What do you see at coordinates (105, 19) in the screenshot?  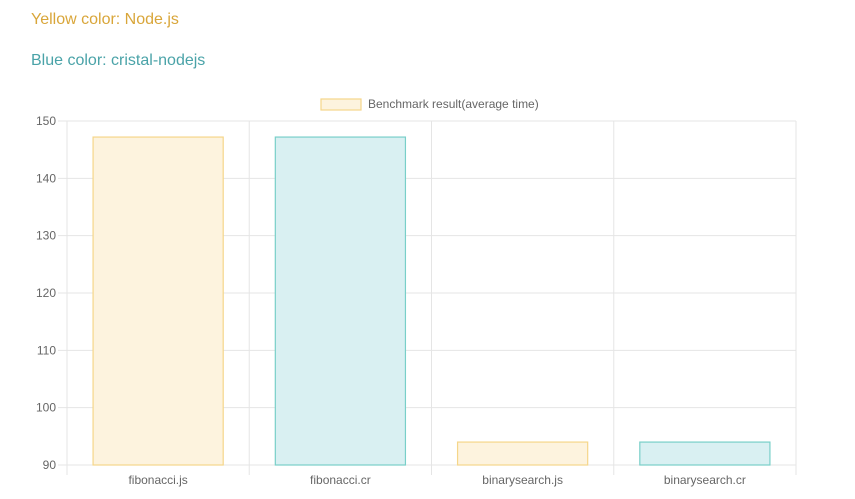 I see `yellow-color-caption: Yellow color: Node.js` at bounding box center [105, 19].